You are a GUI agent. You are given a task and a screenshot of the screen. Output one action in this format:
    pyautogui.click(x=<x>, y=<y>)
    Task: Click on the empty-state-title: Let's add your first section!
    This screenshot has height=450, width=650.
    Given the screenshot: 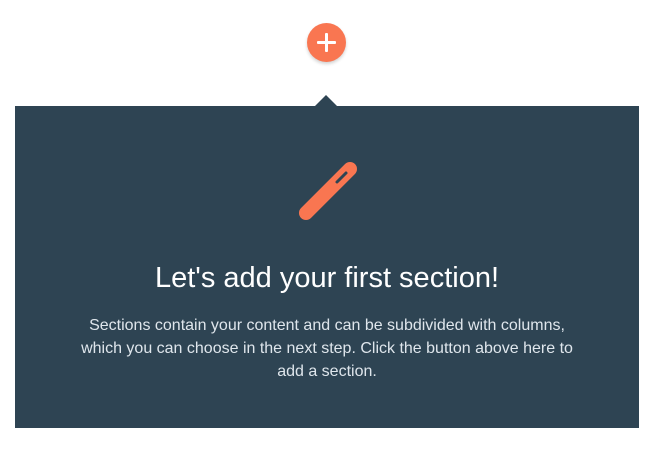 What is the action you would take?
    pyautogui.click(x=327, y=278)
    